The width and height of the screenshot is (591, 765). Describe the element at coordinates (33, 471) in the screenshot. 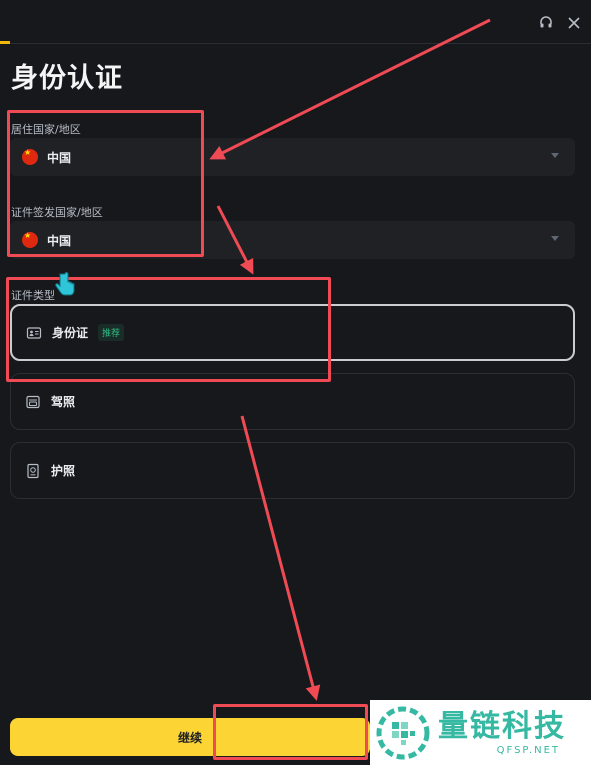

I see `passport-icon` at that location.